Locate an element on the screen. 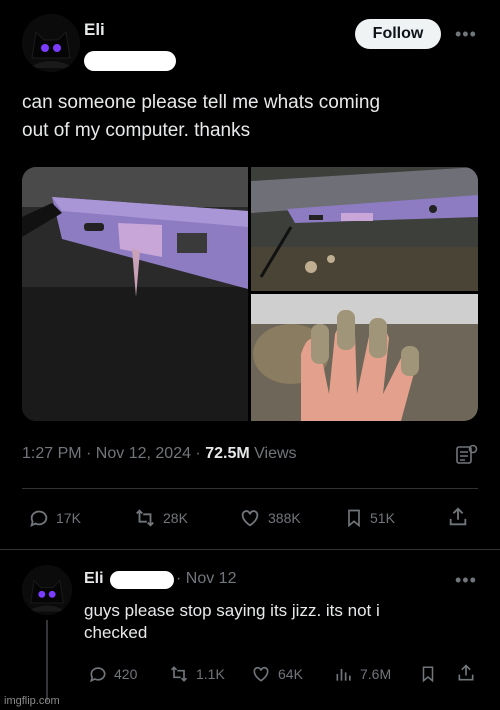 The width and height of the screenshot is (500, 710). analytics-icon is located at coordinates (343, 675).